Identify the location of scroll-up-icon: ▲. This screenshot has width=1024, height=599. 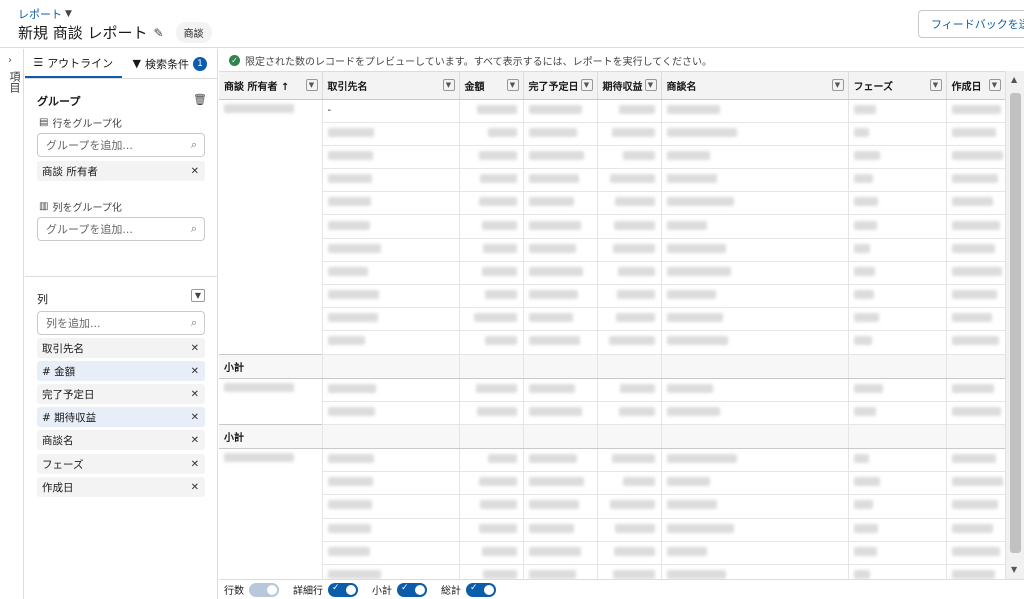
(1014, 79).